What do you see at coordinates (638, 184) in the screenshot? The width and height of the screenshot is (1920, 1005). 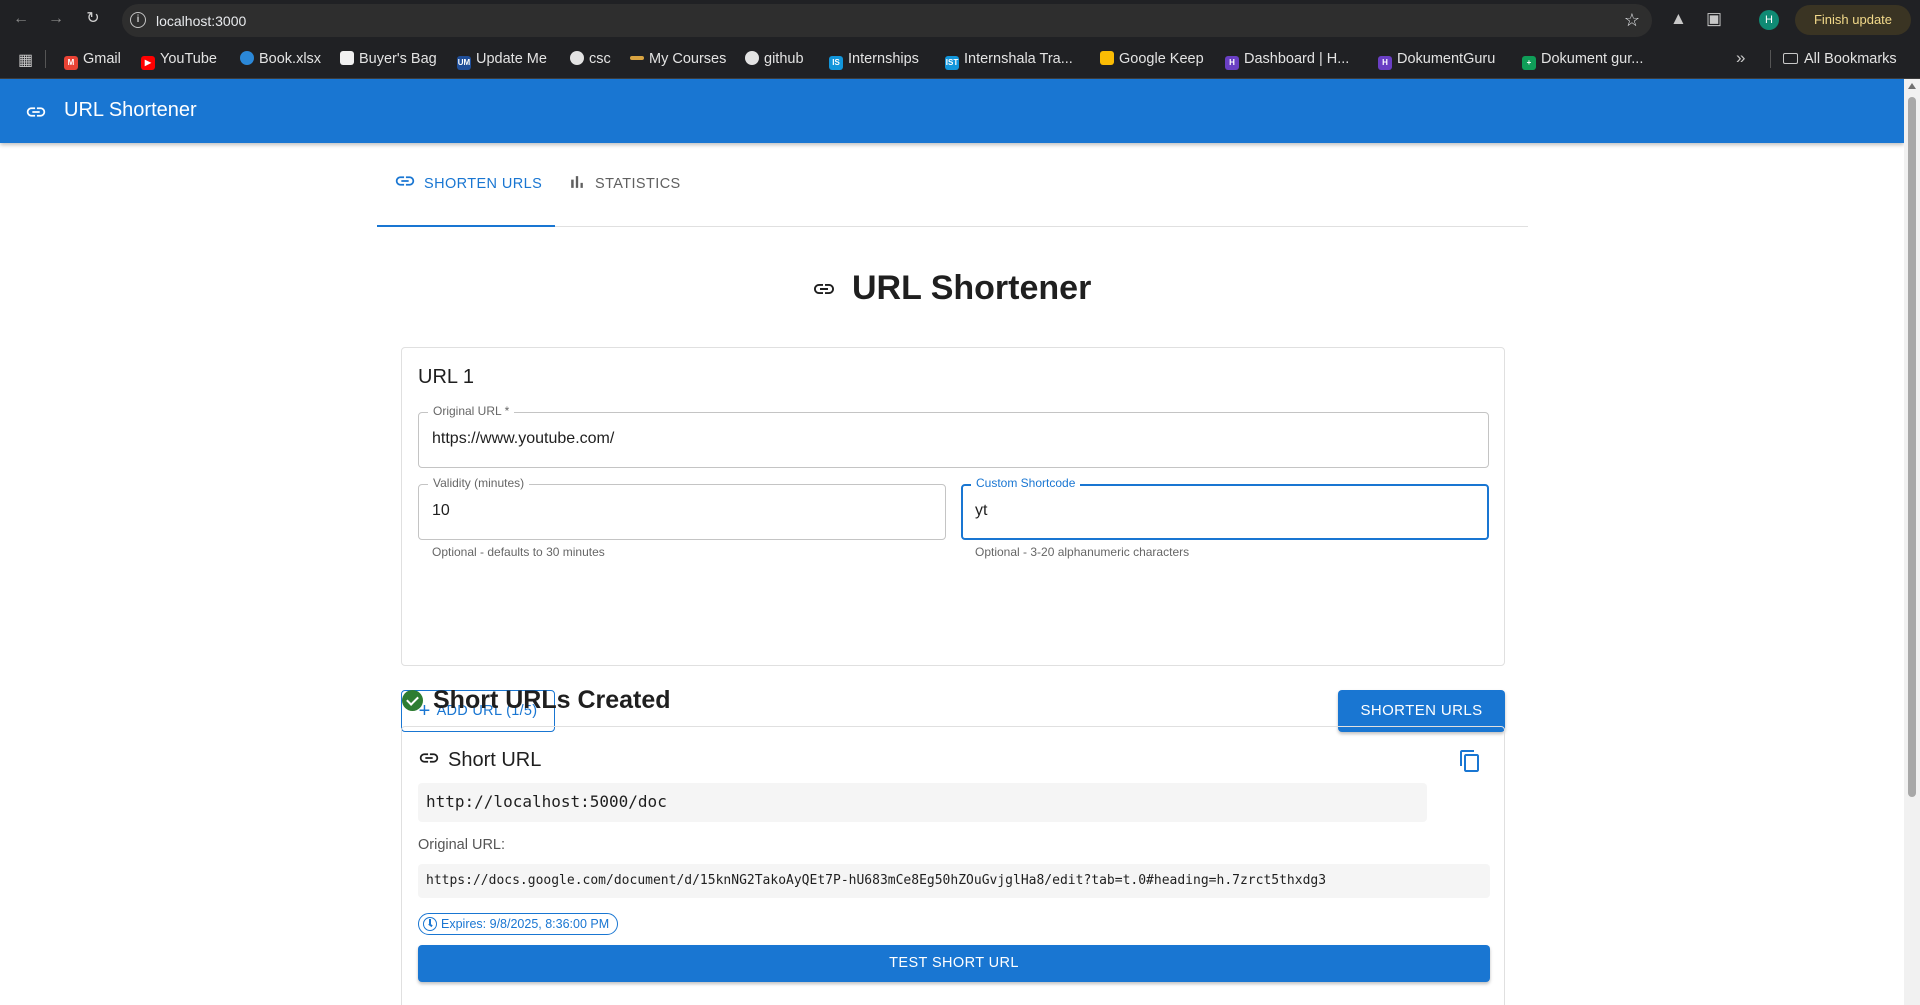 I see `tab-label: STATISTICS` at bounding box center [638, 184].